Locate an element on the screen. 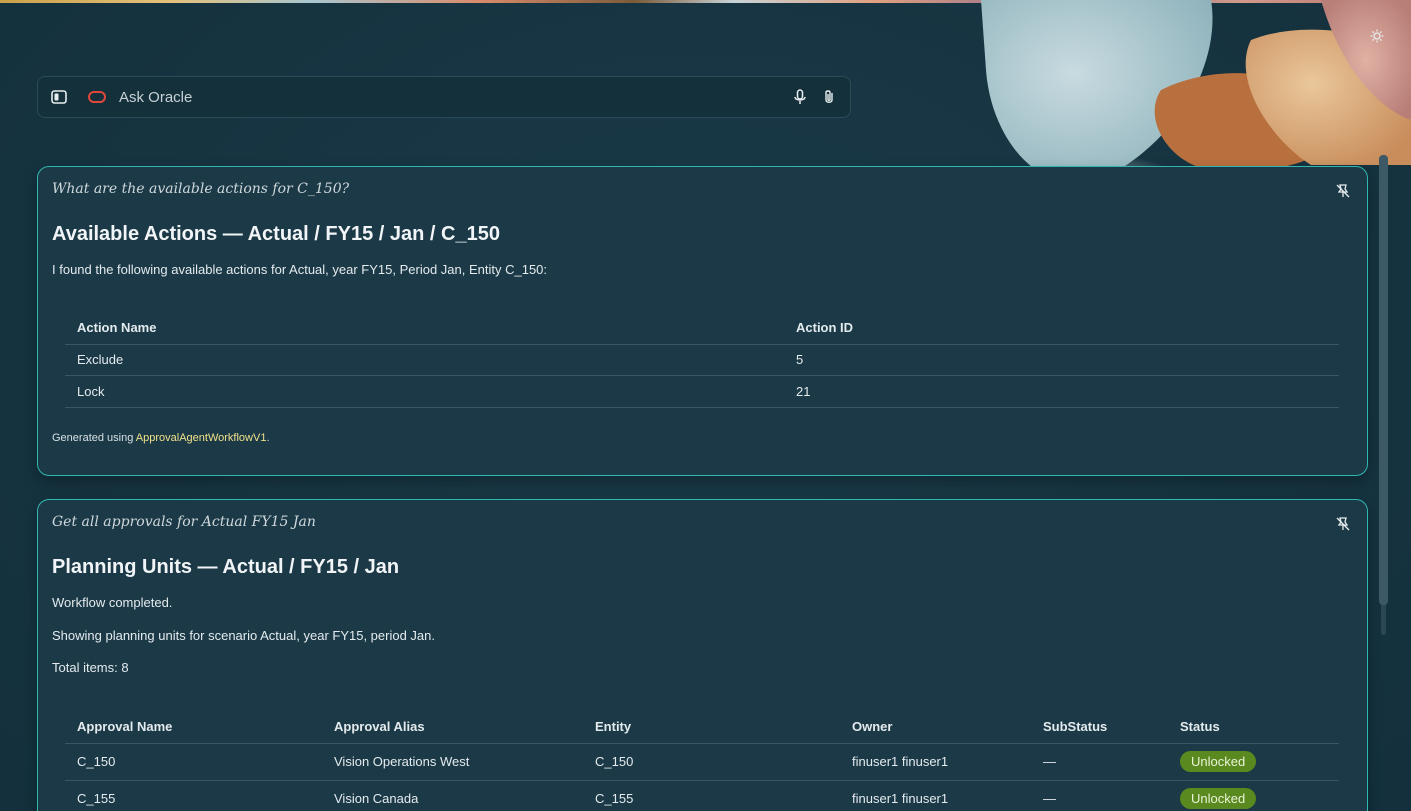  oracle-icon is located at coordinates (97, 97).